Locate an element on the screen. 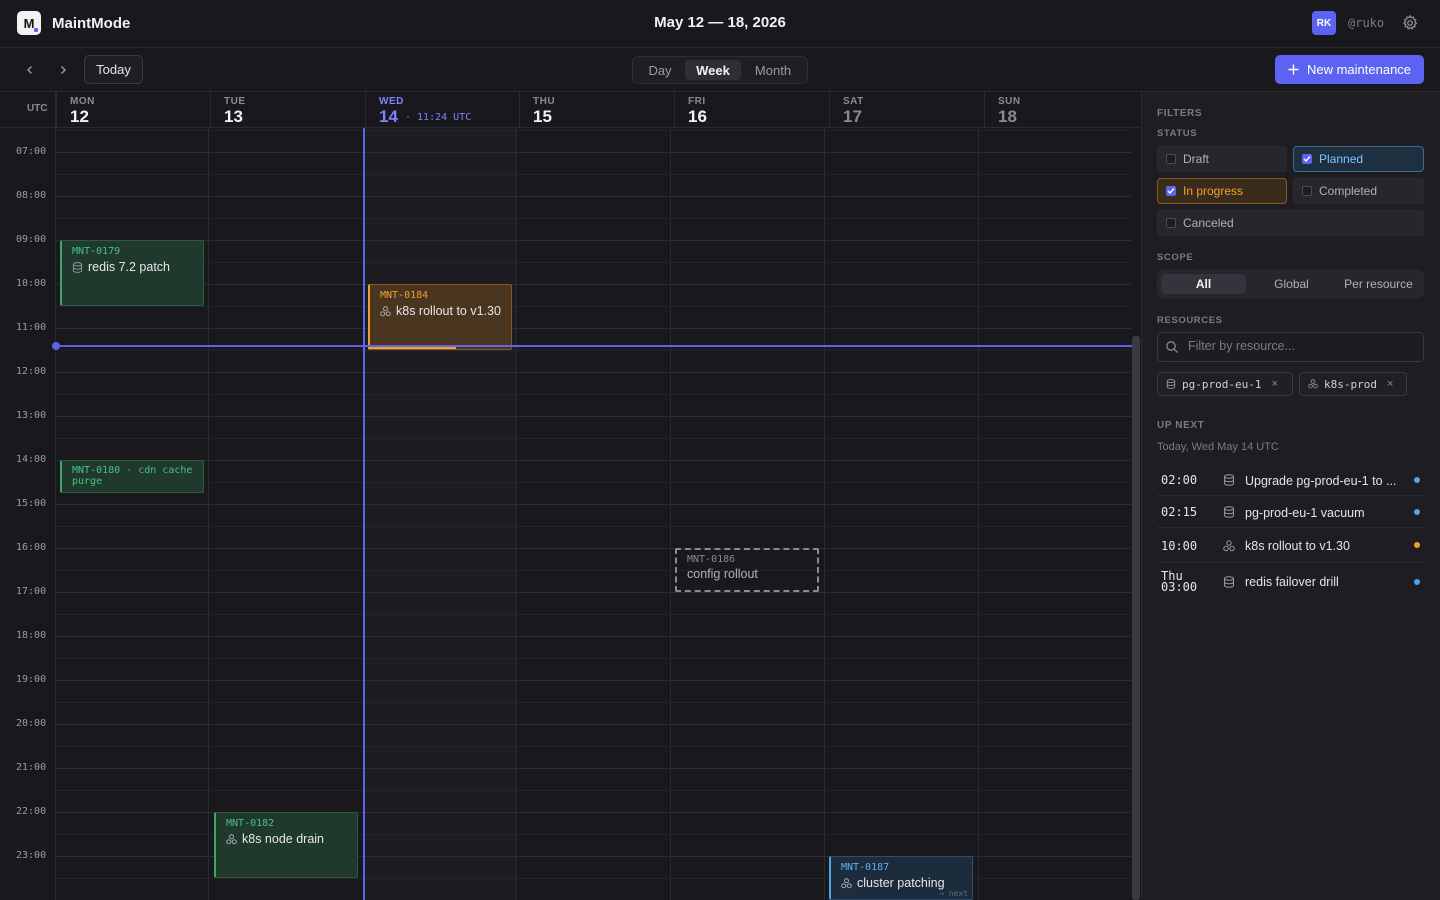  hour-label: 18:00 is located at coordinates (31, 635).